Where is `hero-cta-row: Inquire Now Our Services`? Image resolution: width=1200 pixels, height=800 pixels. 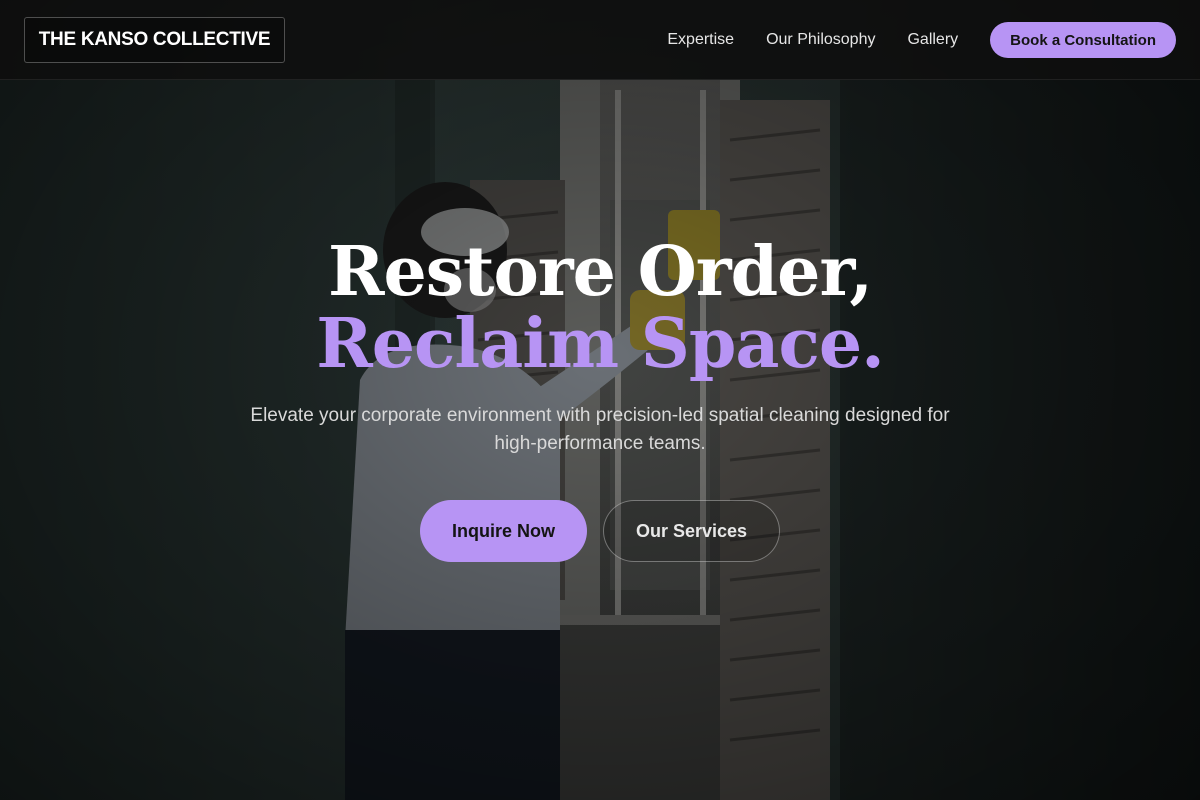 hero-cta-row: Inquire Now Our Services is located at coordinates (600, 531).